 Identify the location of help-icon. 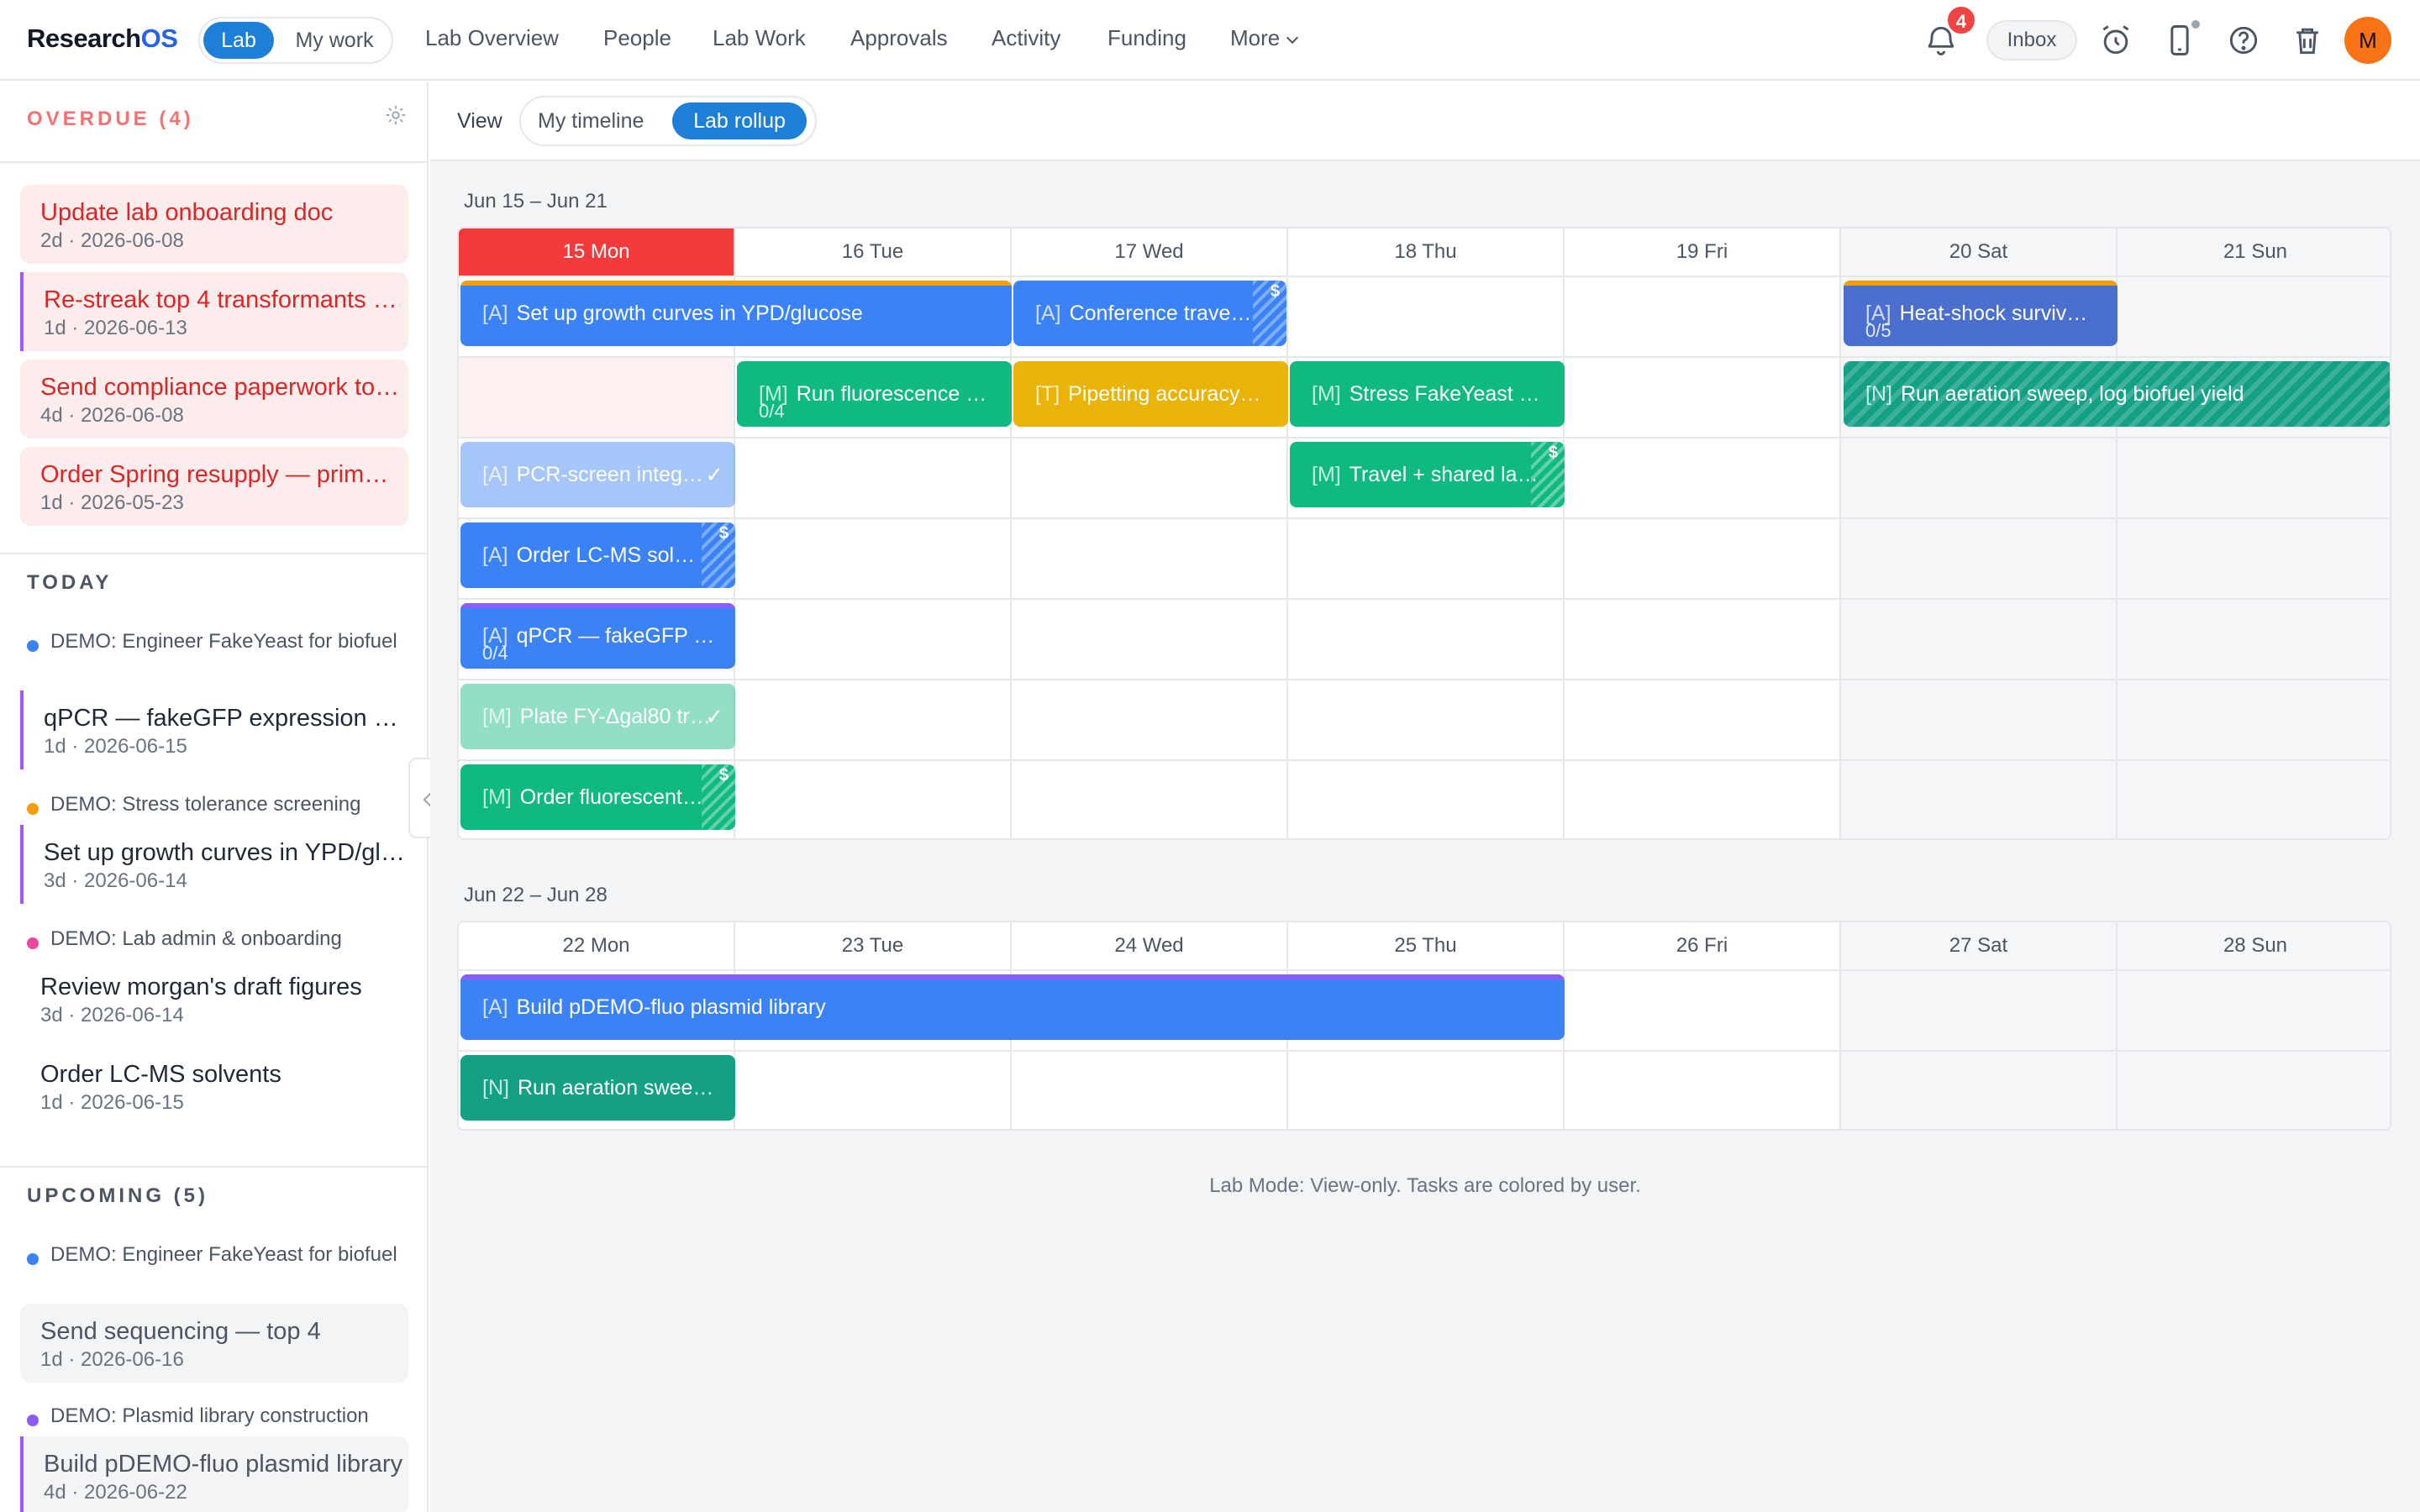
(2243, 40).